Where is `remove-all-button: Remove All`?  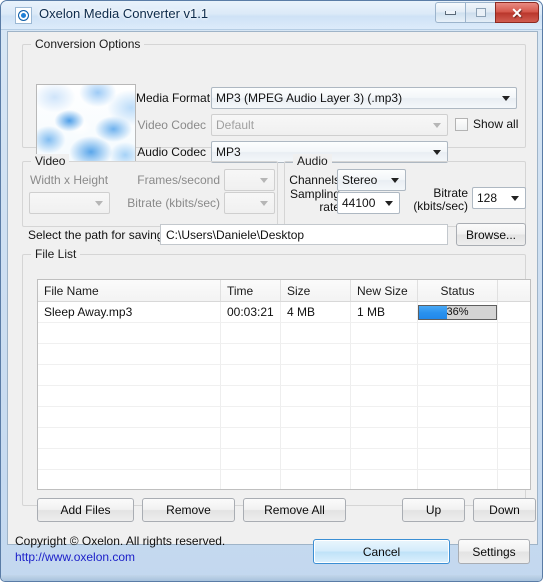
remove-all-button: Remove All is located at coordinates (294, 510).